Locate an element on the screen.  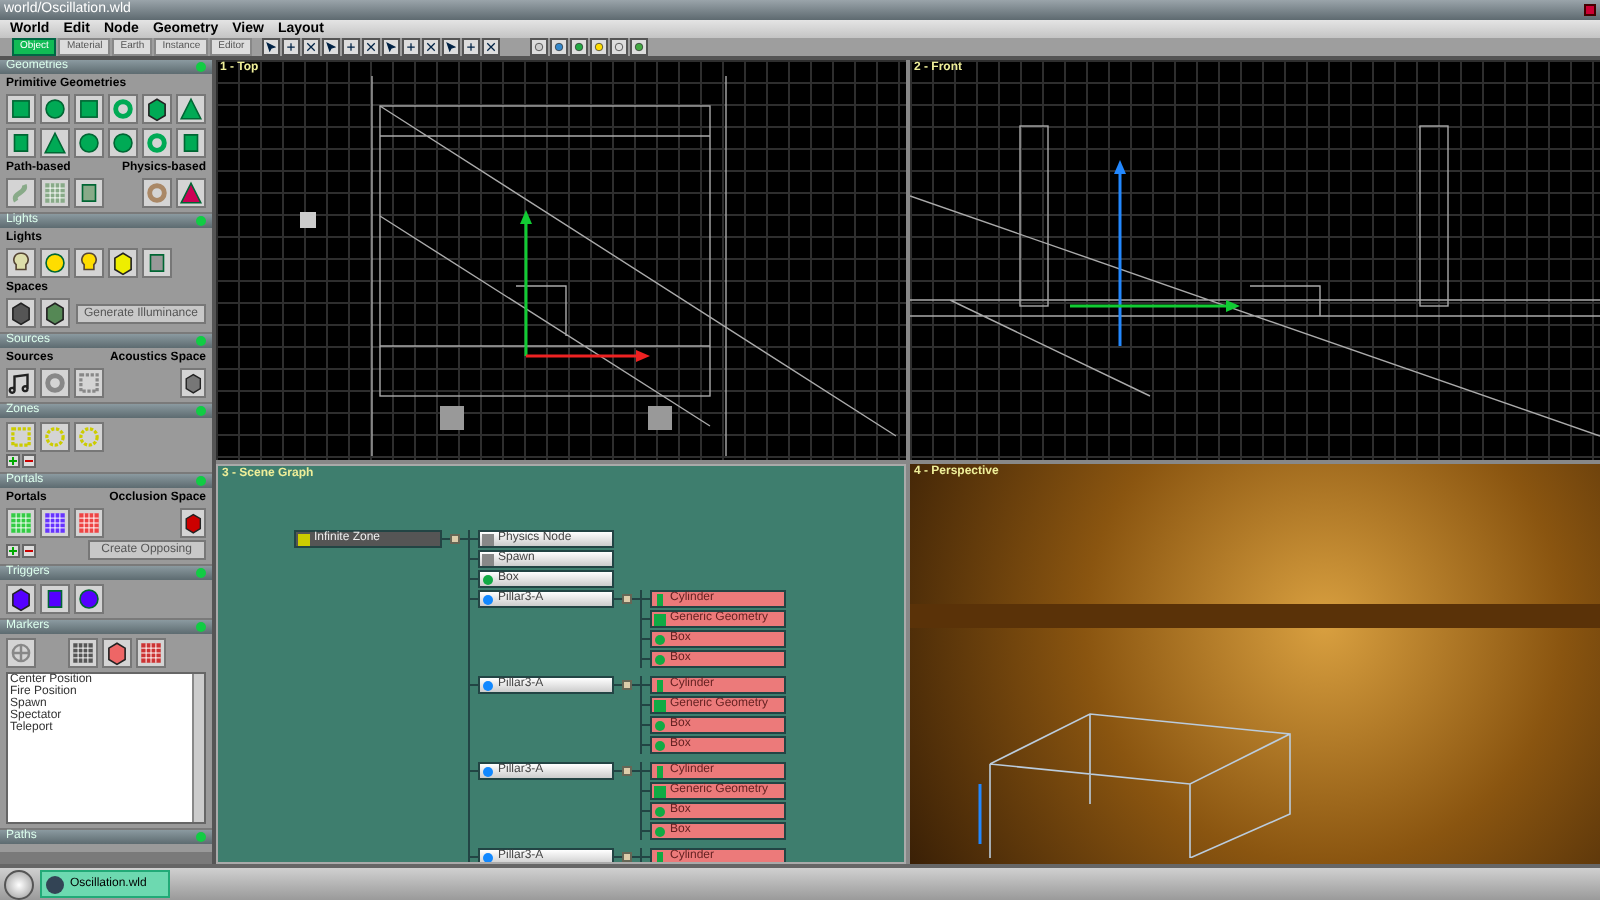
ring-icon is located at coordinates (157, 193).